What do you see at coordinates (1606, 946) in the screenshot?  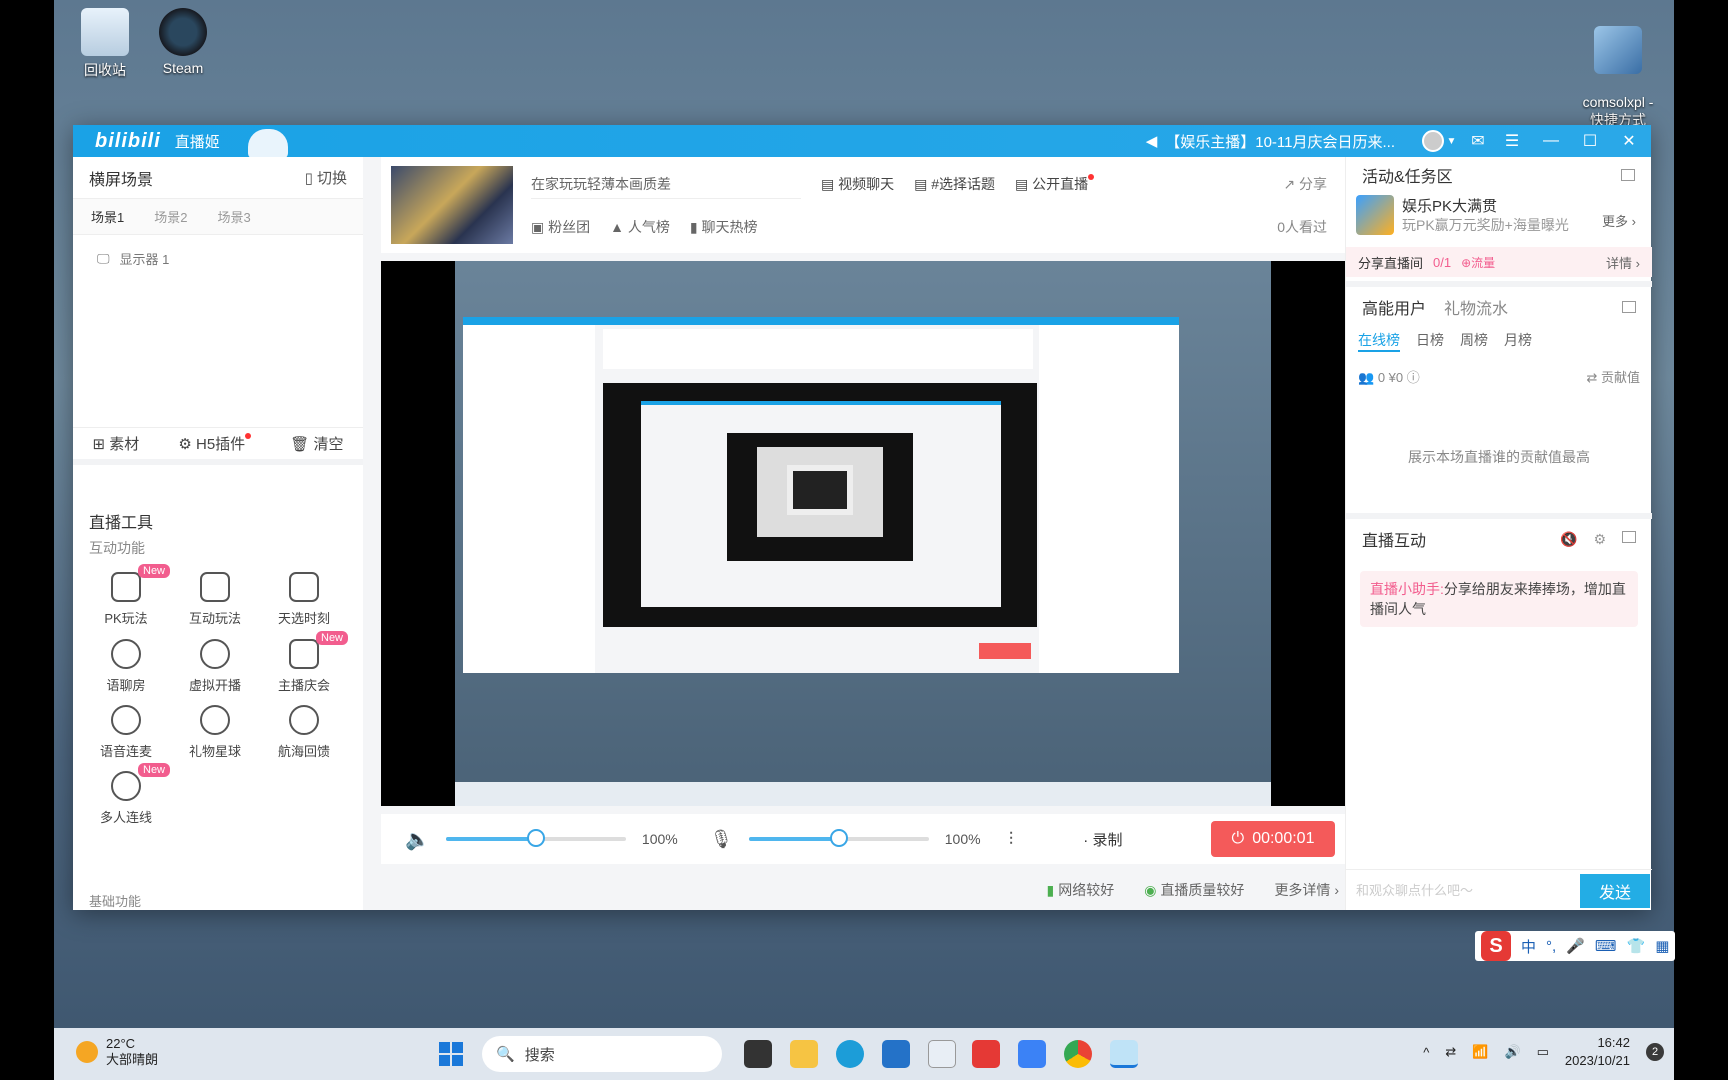 I see `ime-keyboard-icon: ⌨` at bounding box center [1606, 946].